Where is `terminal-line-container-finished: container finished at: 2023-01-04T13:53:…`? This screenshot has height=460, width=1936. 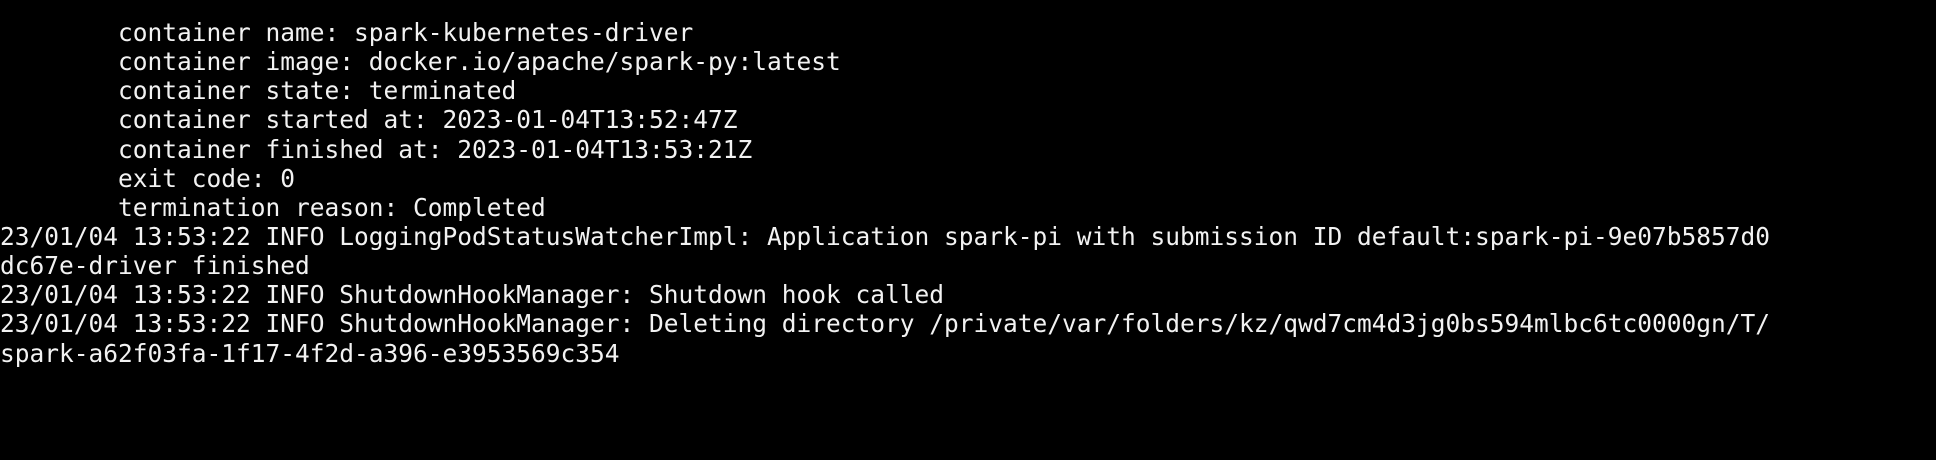 terminal-line-container-finished: container finished at: 2023-01-04T13:53:… is located at coordinates (376, 149).